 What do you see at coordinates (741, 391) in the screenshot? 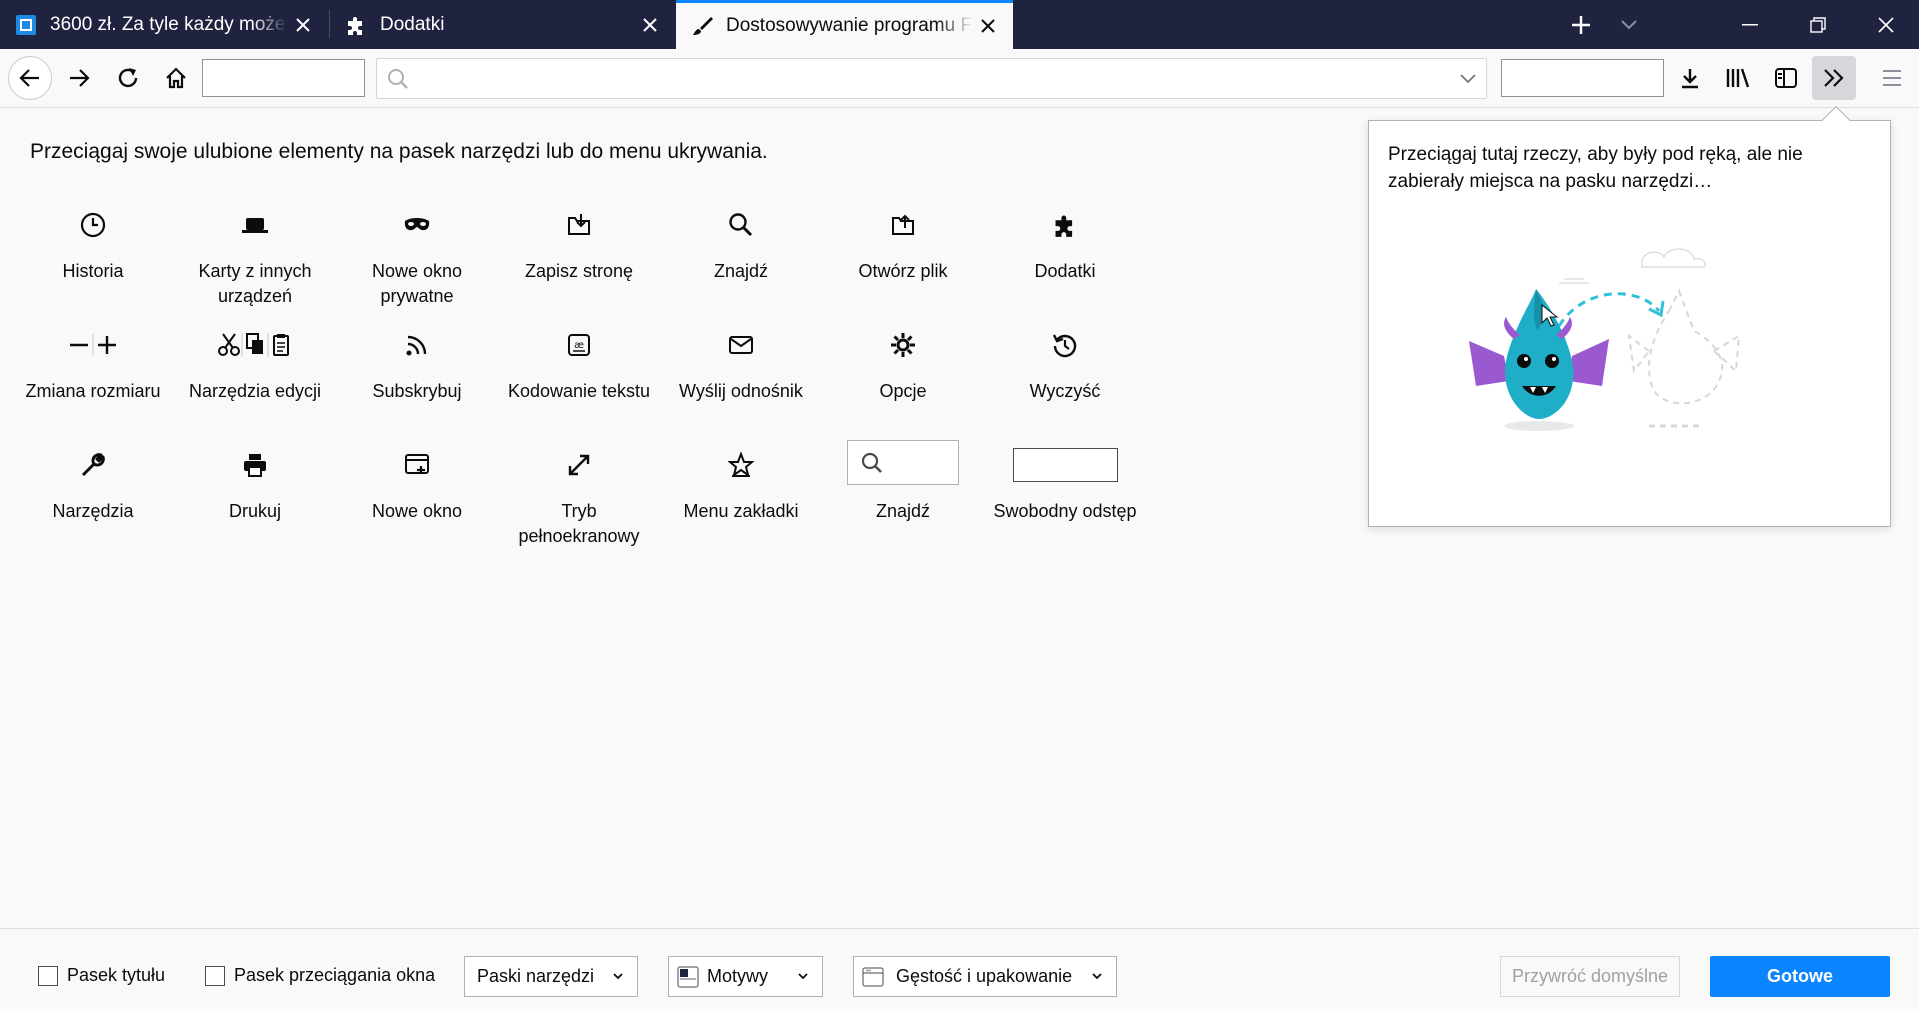
I see `palette-item-label: Wyślij odnośnik` at bounding box center [741, 391].